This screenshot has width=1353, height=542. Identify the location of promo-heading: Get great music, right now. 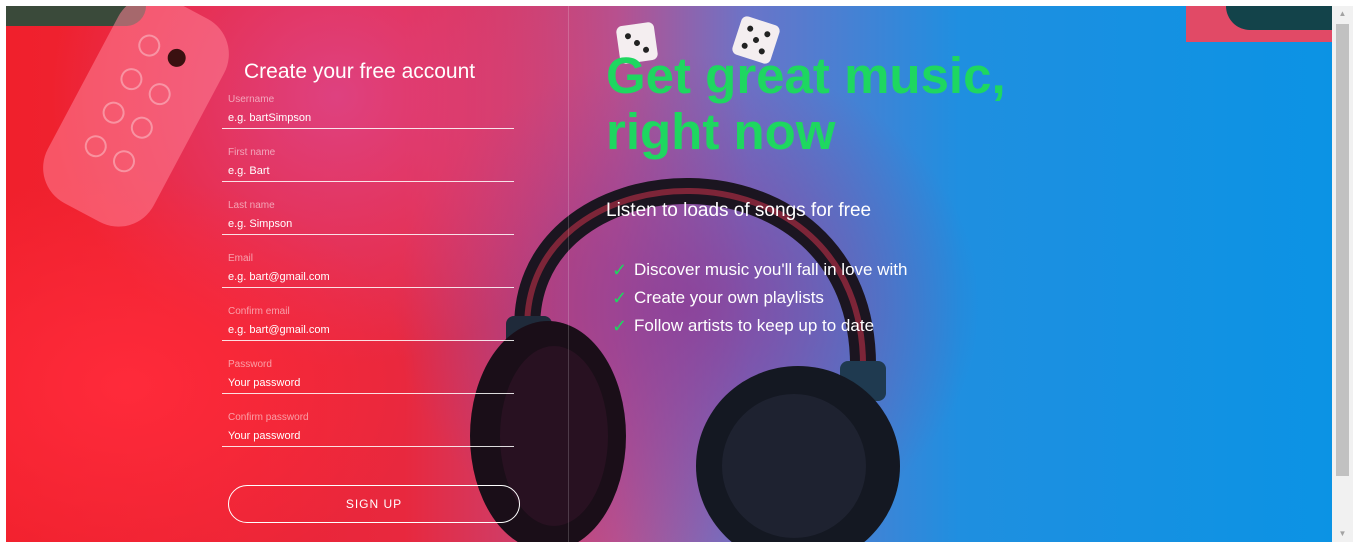
(886, 104).